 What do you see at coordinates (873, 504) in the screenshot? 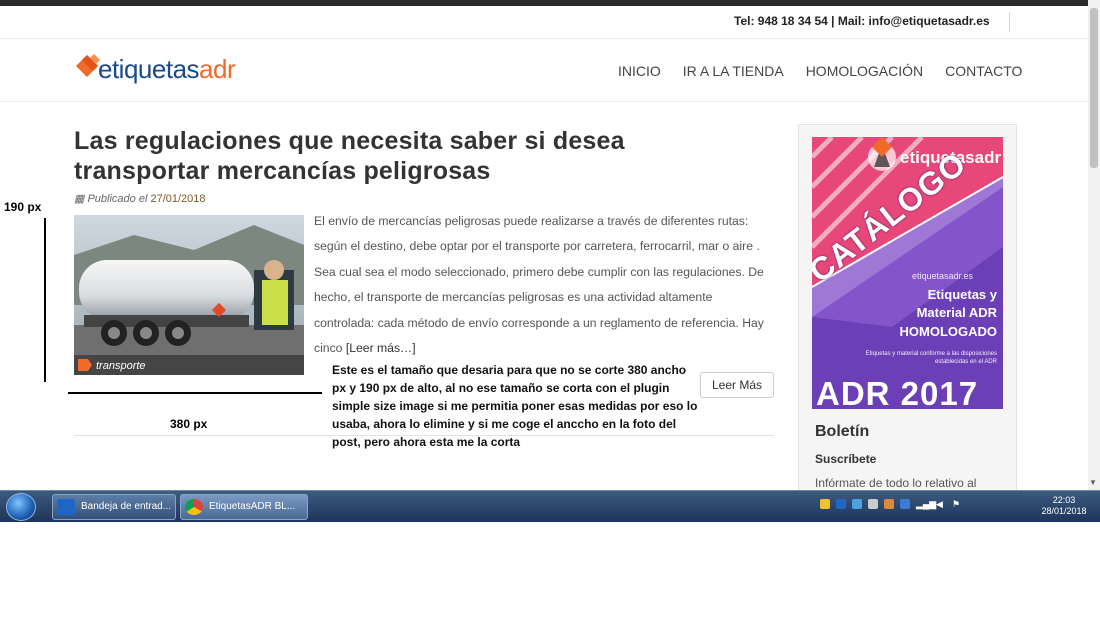
I see `device-tray-icon` at bounding box center [873, 504].